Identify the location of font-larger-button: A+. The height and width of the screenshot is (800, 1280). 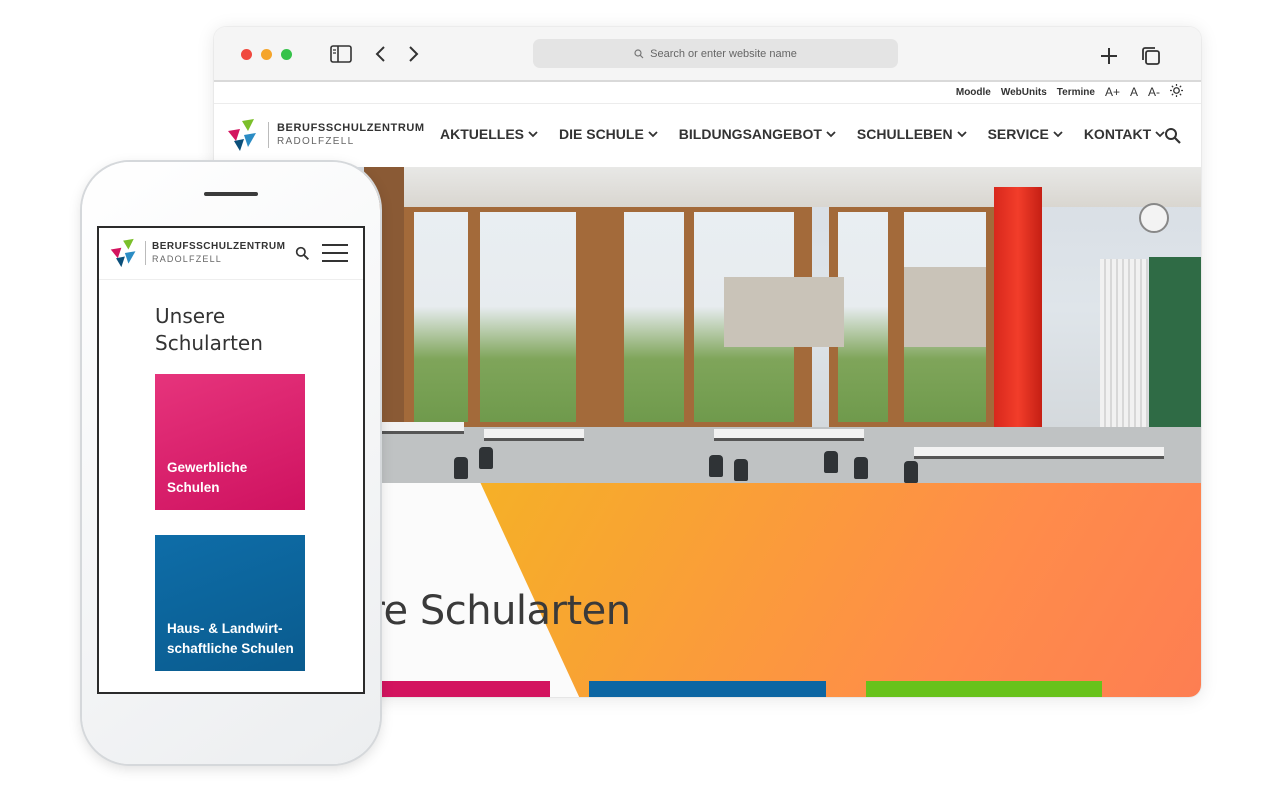
(1112, 92).